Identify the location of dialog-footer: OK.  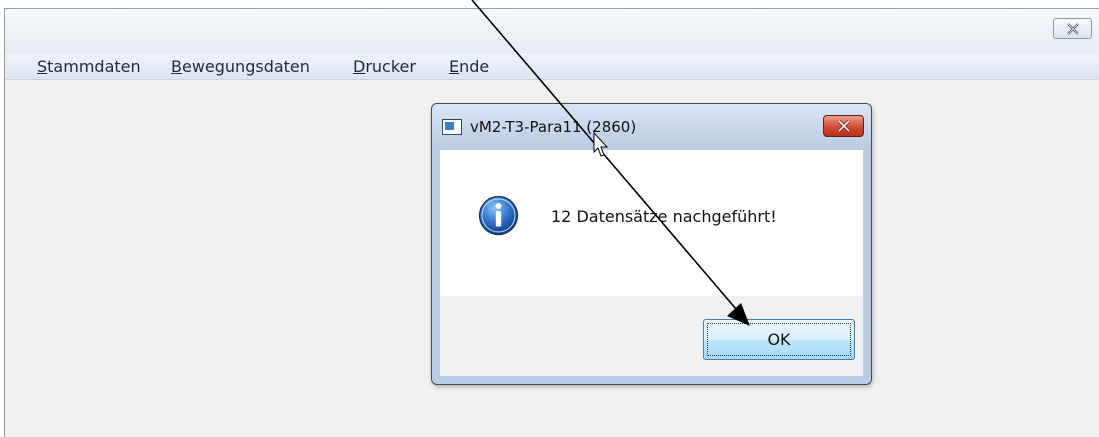
(651, 336).